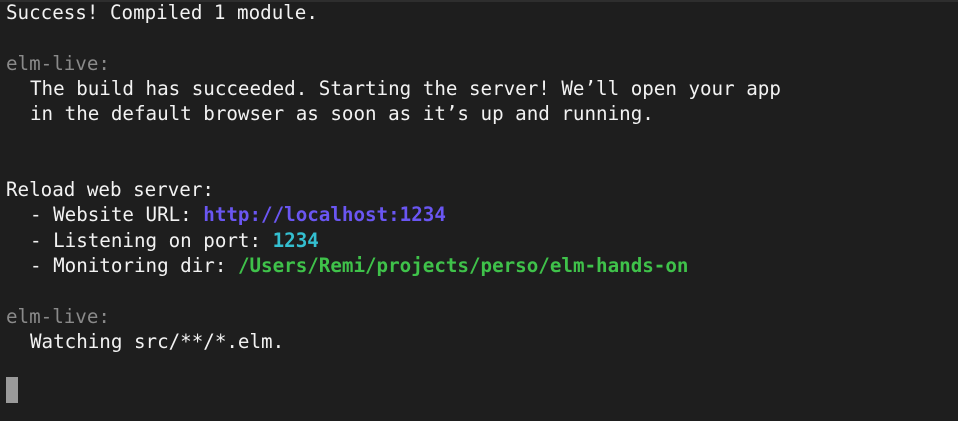 The image size is (958, 421). What do you see at coordinates (134, 265) in the screenshot?
I see `monitoring-dir-label: - Monitoring dir:` at bounding box center [134, 265].